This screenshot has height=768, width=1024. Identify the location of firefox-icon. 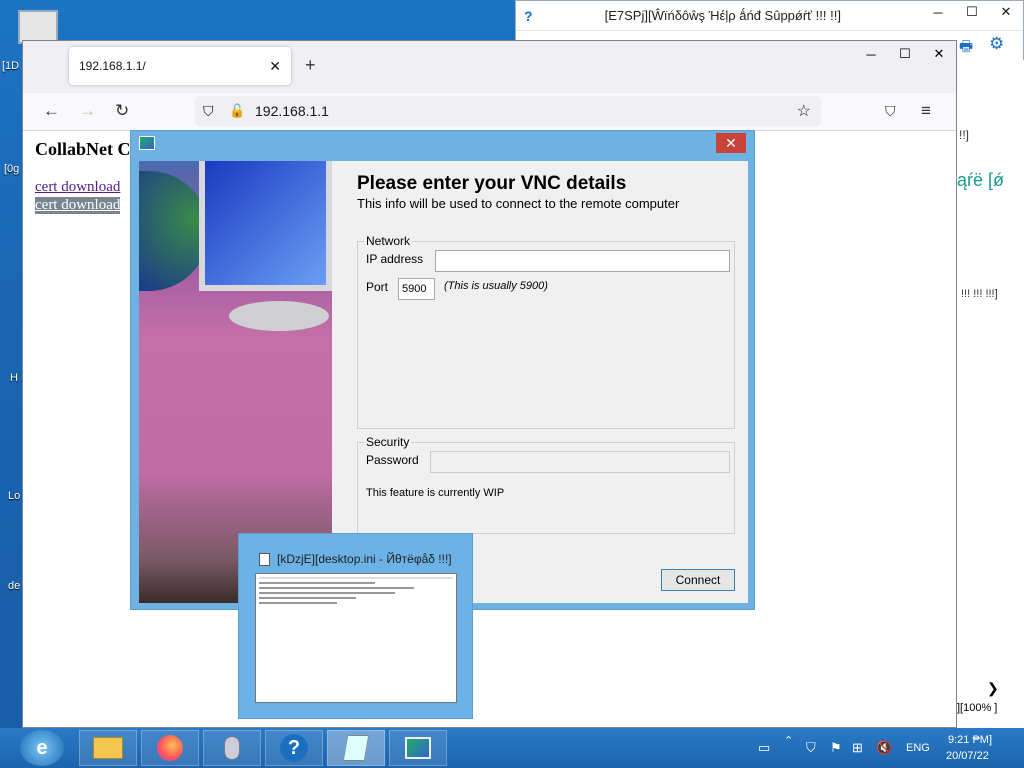
(170, 748).